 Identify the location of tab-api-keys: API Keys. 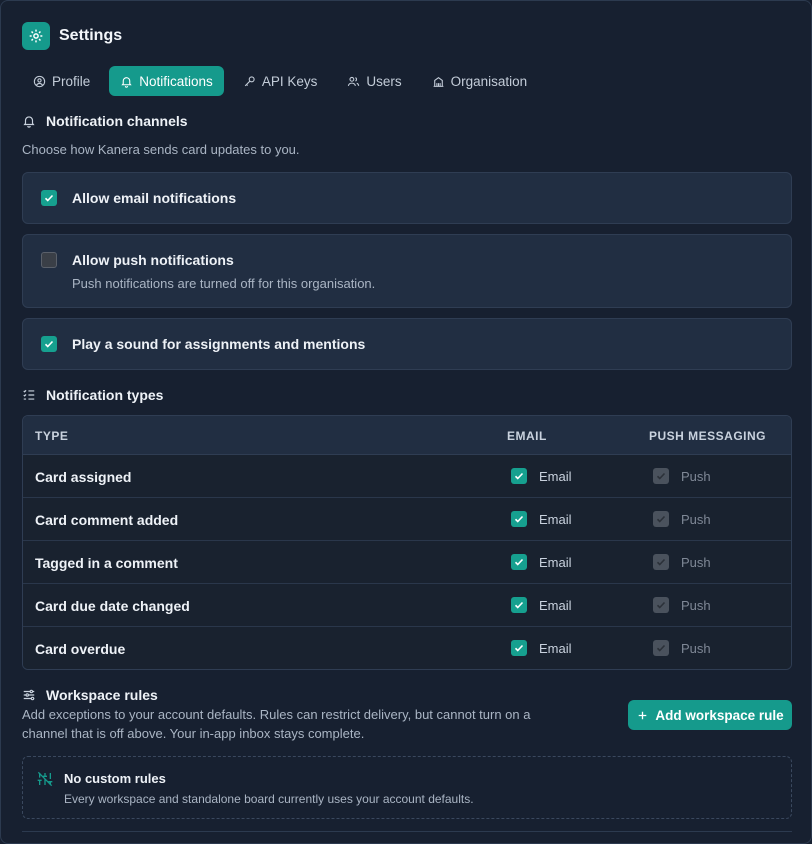
(280, 81).